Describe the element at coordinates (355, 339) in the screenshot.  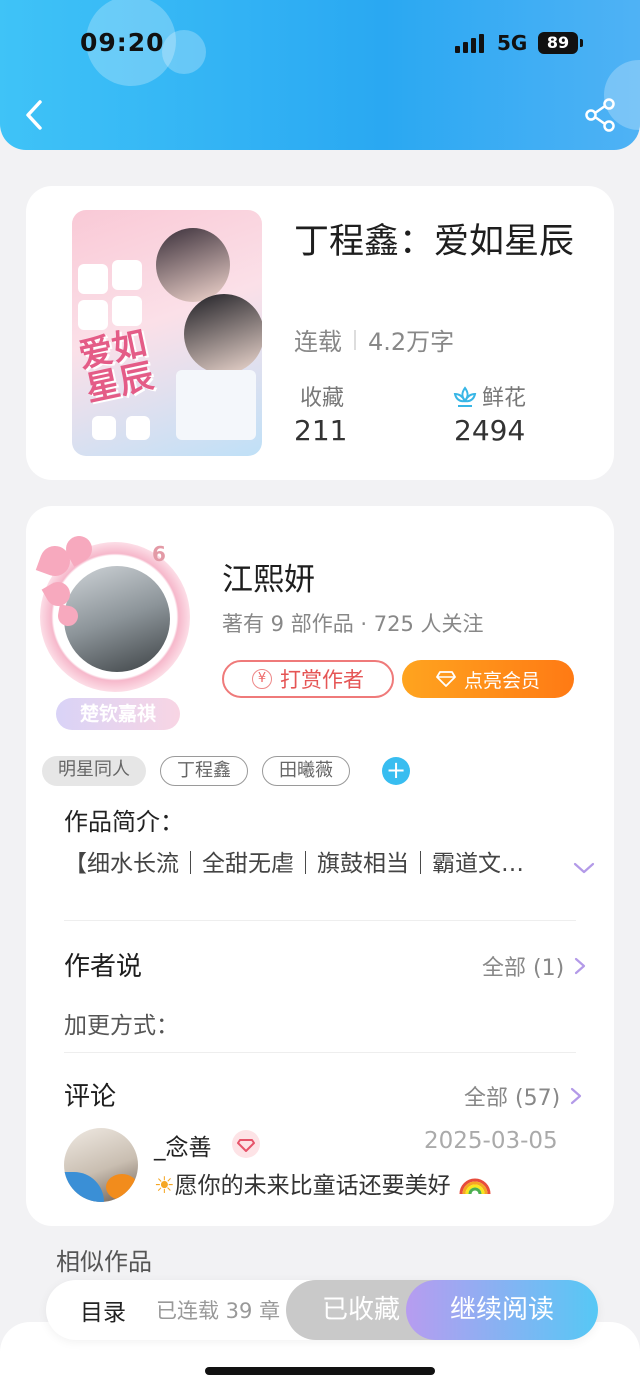
I see `meta-separator` at that location.